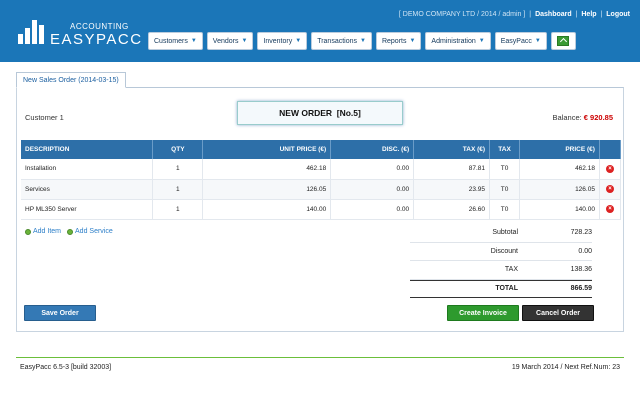 The image size is (640, 400). I want to click on nav-vendors: Vendors ▼, so click(230, 41).